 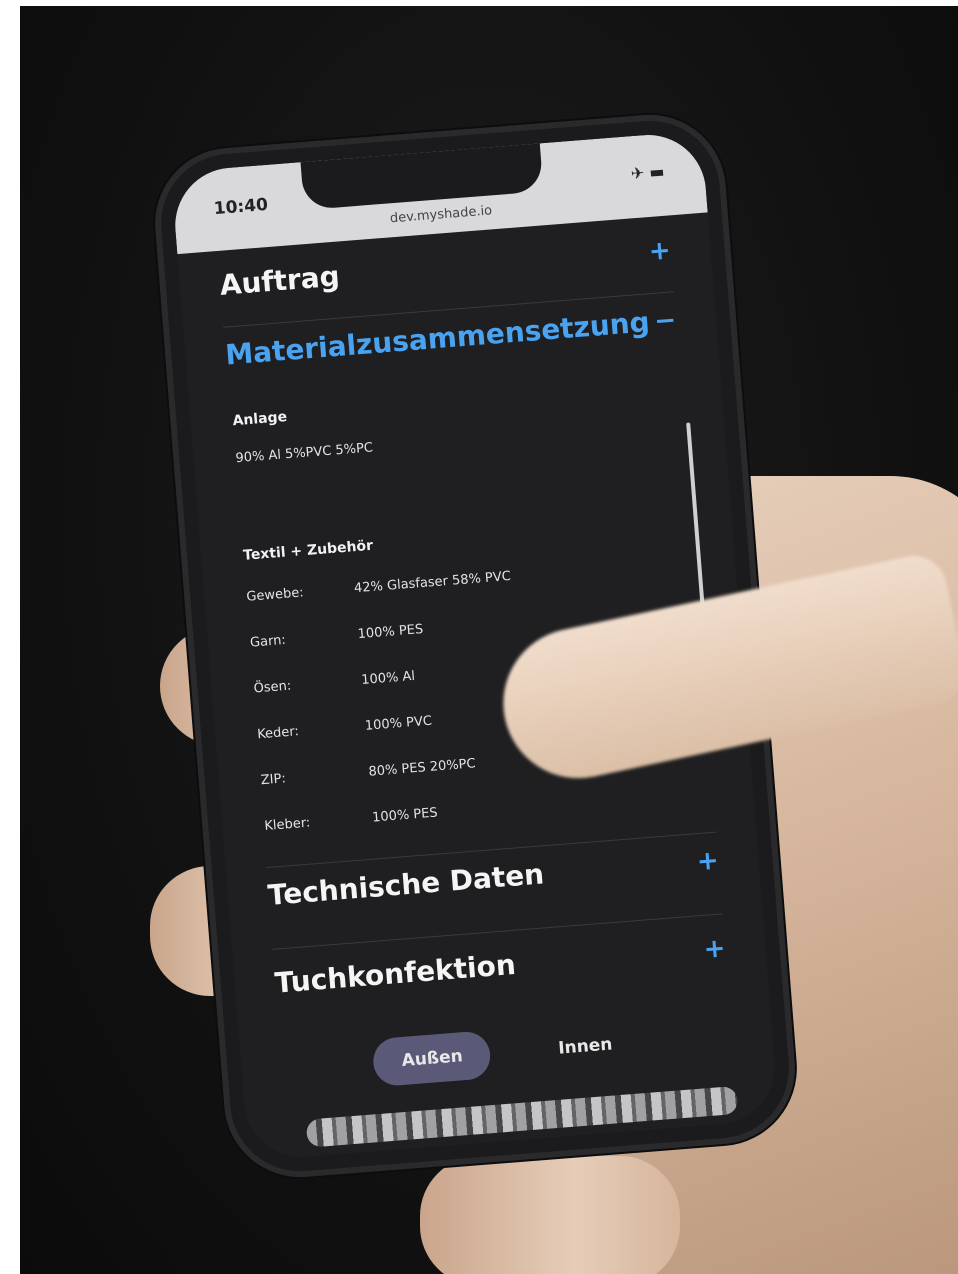 I want to click on section-title-tuch: Tuchkonfektion, so click(x=395, y=973).